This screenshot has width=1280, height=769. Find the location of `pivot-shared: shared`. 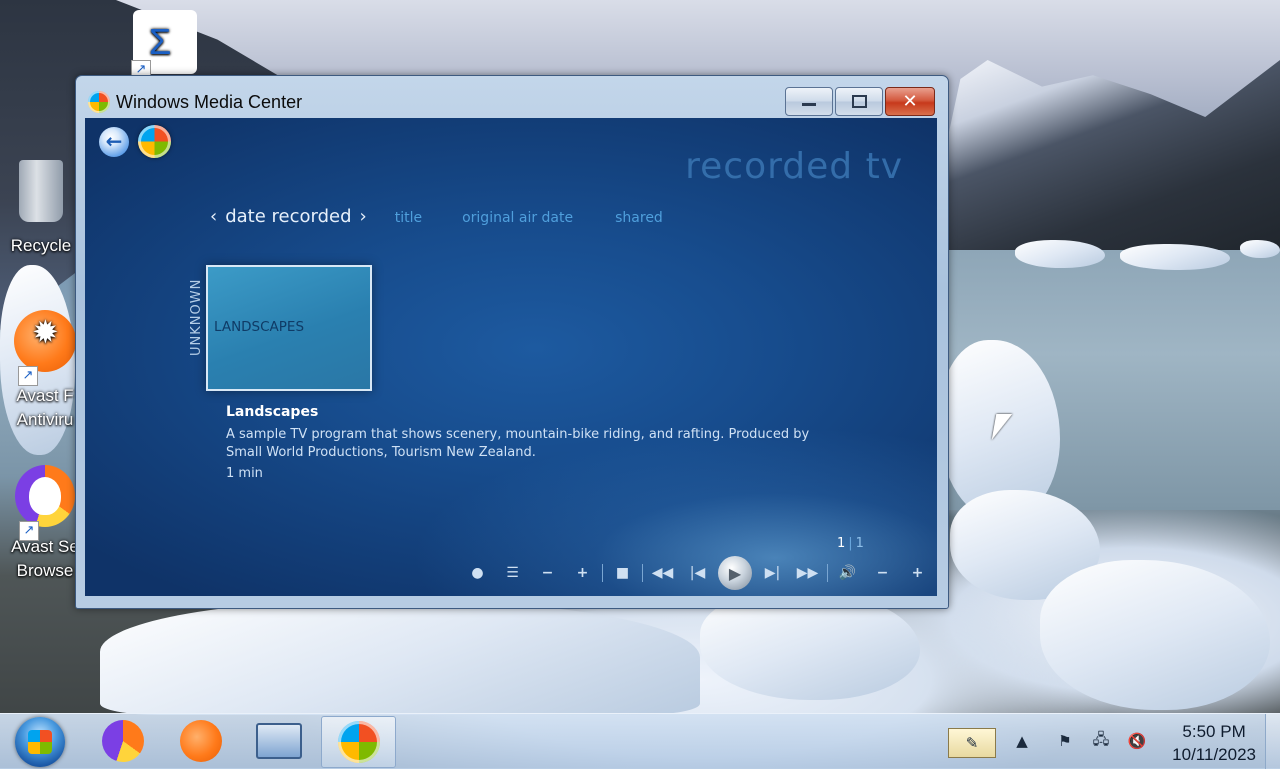

pivot-shared: shared is located at coordinates (639, 218).